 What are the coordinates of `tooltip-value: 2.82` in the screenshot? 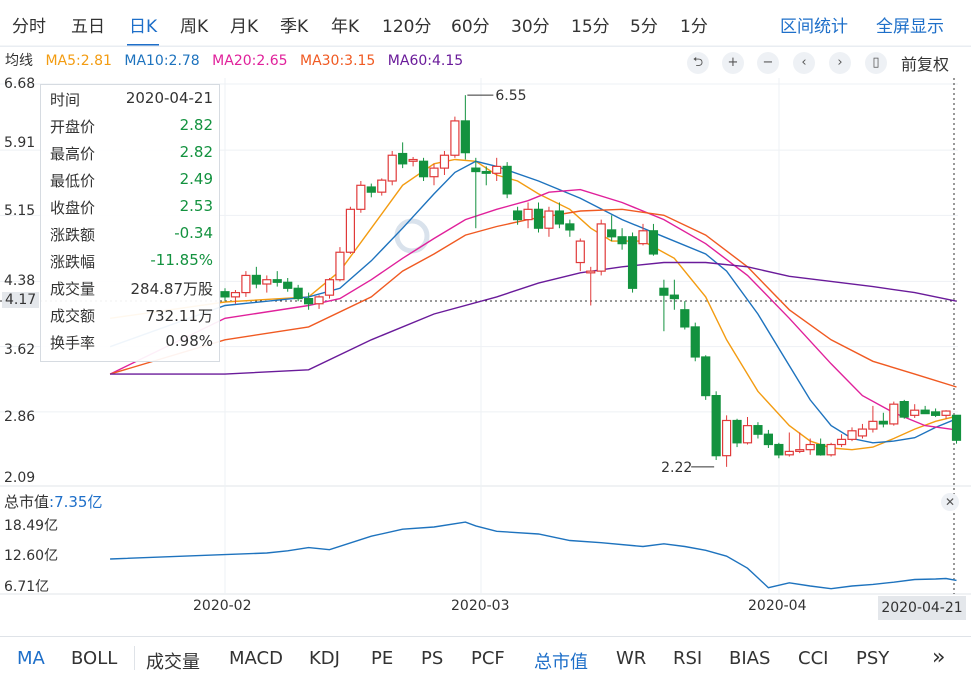 It's located at (196, 152).